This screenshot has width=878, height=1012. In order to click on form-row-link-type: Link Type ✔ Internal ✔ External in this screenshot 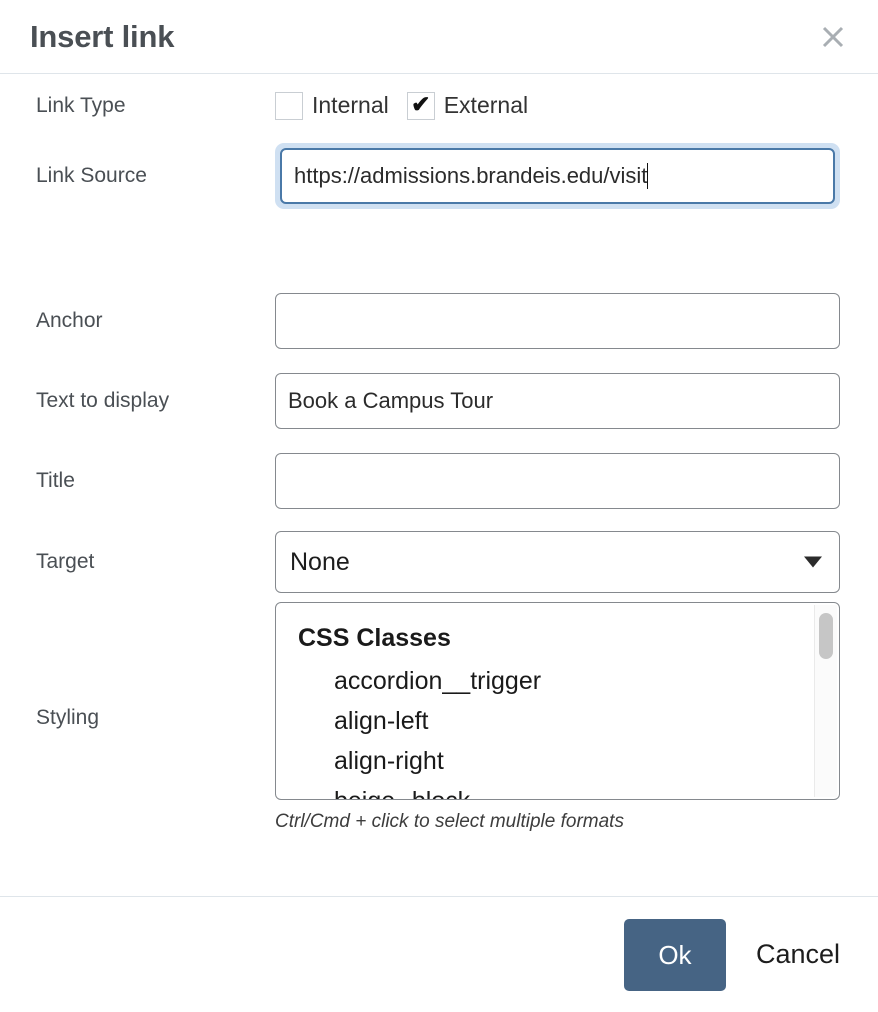, I will do `click(438, 105)`.